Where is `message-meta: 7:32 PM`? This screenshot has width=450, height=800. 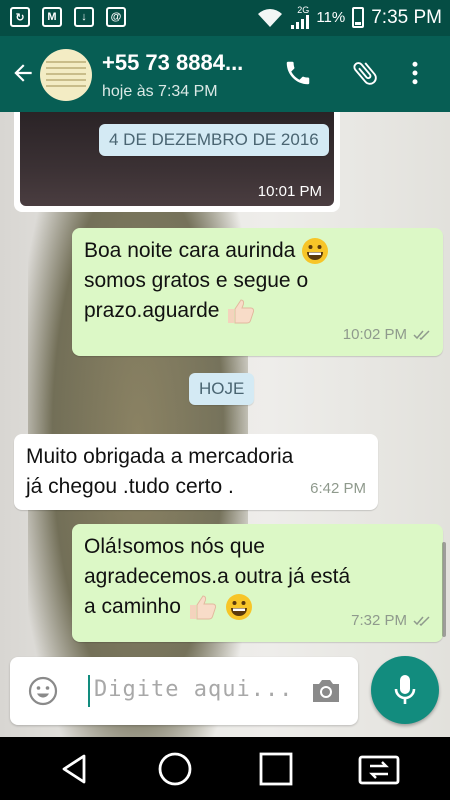 message-meta: 7:32 PM is located at coordinates (391, 621).